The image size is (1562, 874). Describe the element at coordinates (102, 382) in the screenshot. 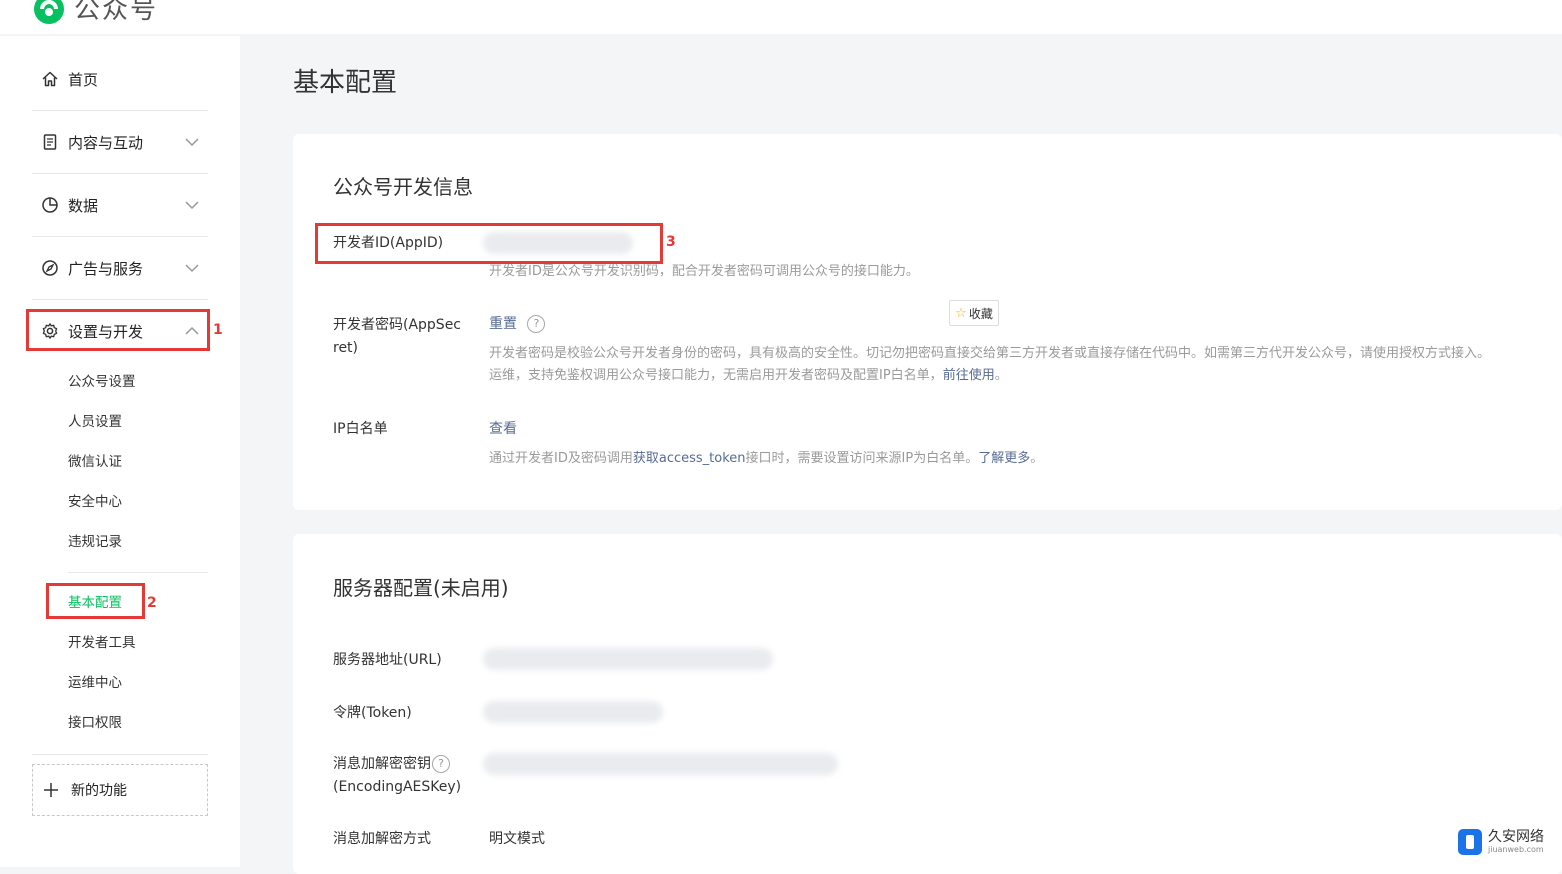

I see `sidebar-item-account-settings: 公众号设置` at that location.